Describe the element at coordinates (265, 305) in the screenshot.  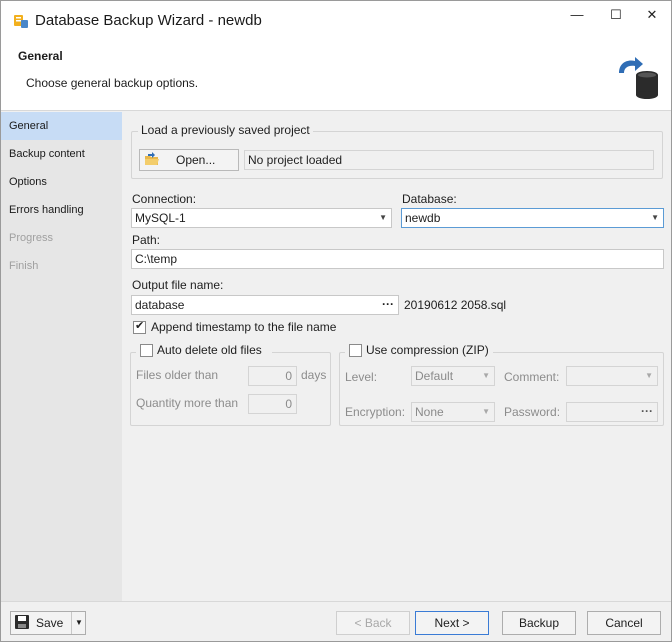
I see `output-file-name-input: database ···` at that location.